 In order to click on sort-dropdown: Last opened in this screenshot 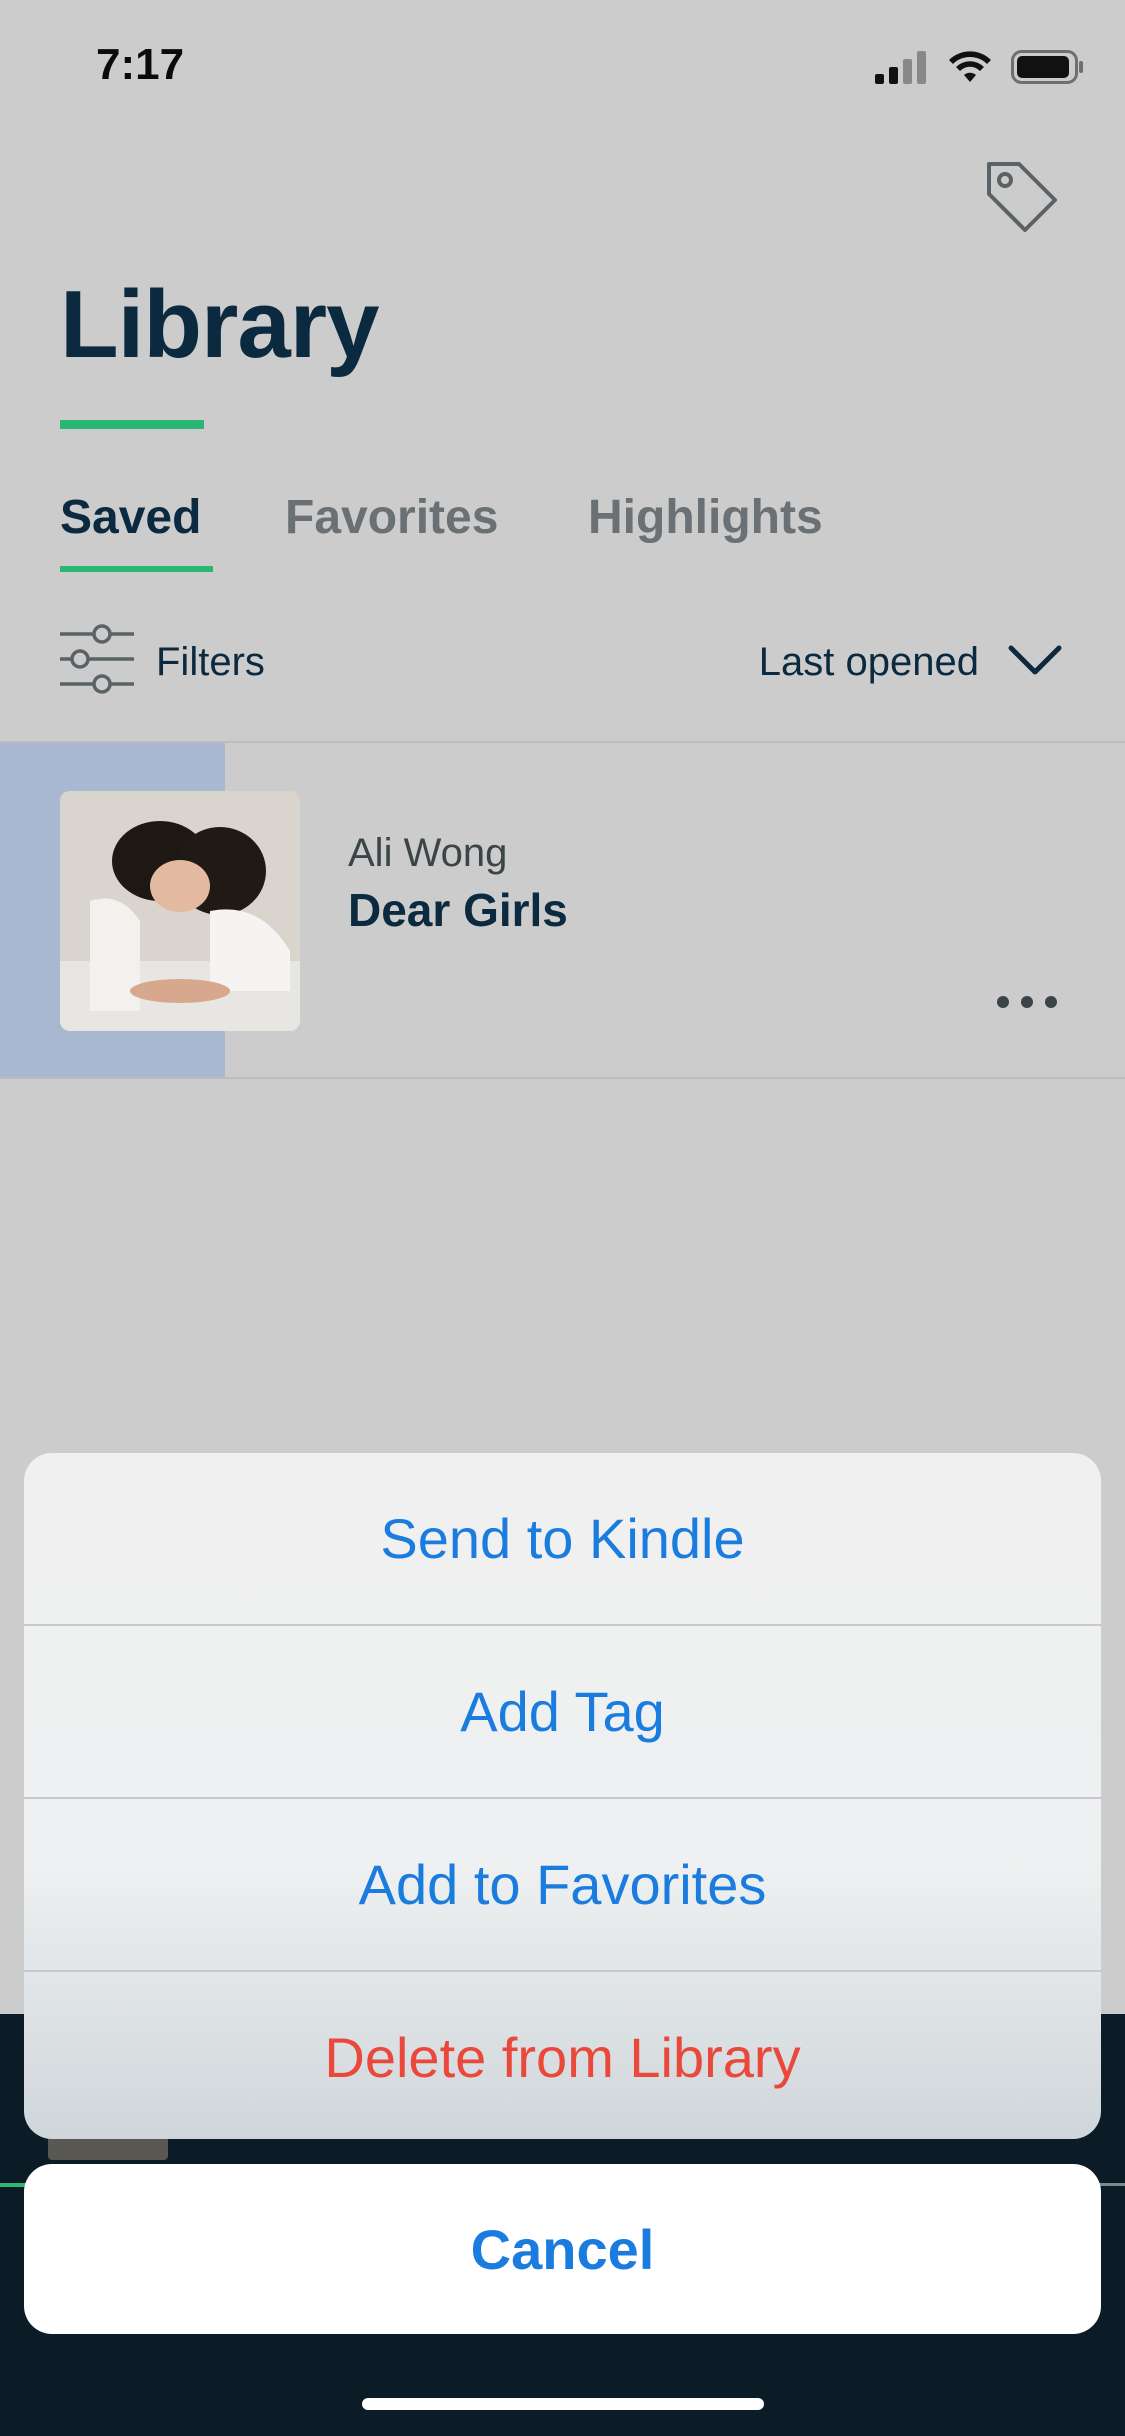, I will do `click(869, 662)`.